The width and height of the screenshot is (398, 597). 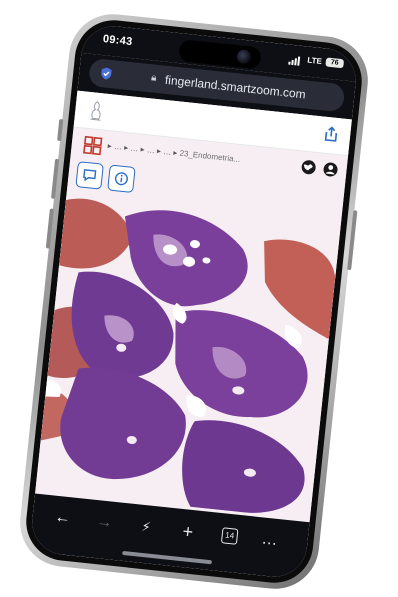 I want to click on info-icon, so click(x=121, y=179).